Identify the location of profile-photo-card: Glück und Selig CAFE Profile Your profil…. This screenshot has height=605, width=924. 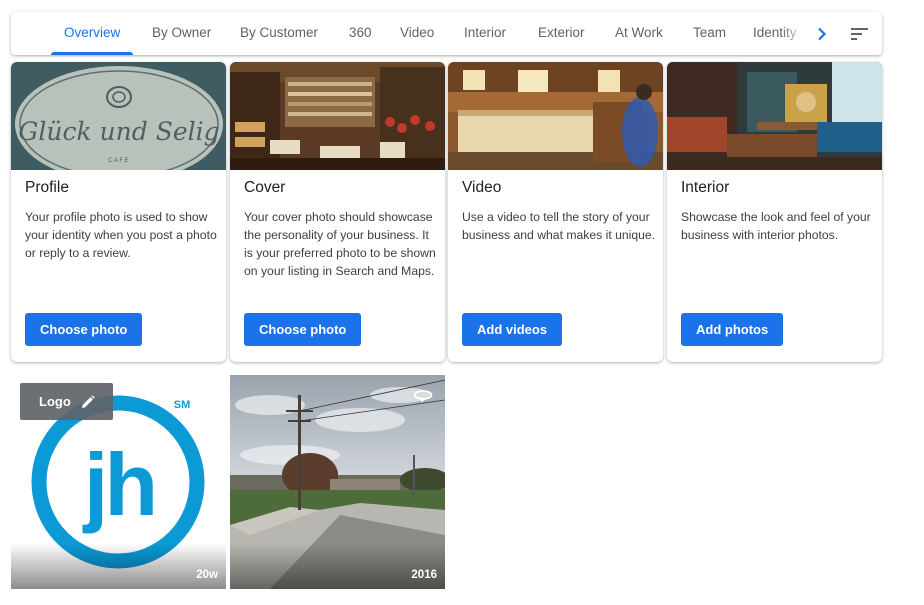
(118, 212).